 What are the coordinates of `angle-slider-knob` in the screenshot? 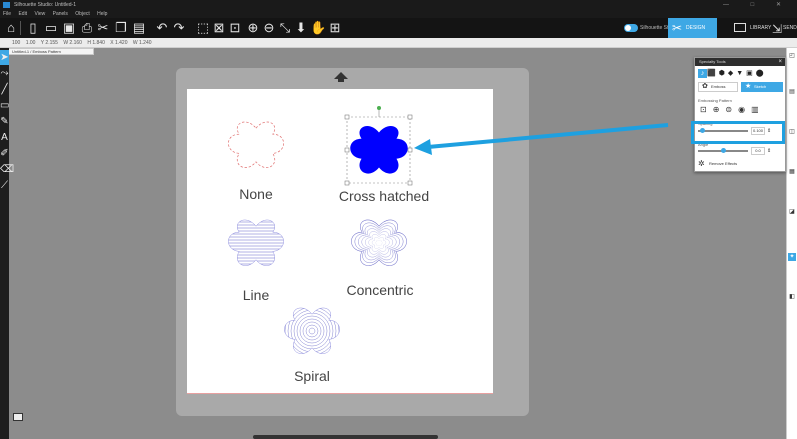 It's located at (723, 150).